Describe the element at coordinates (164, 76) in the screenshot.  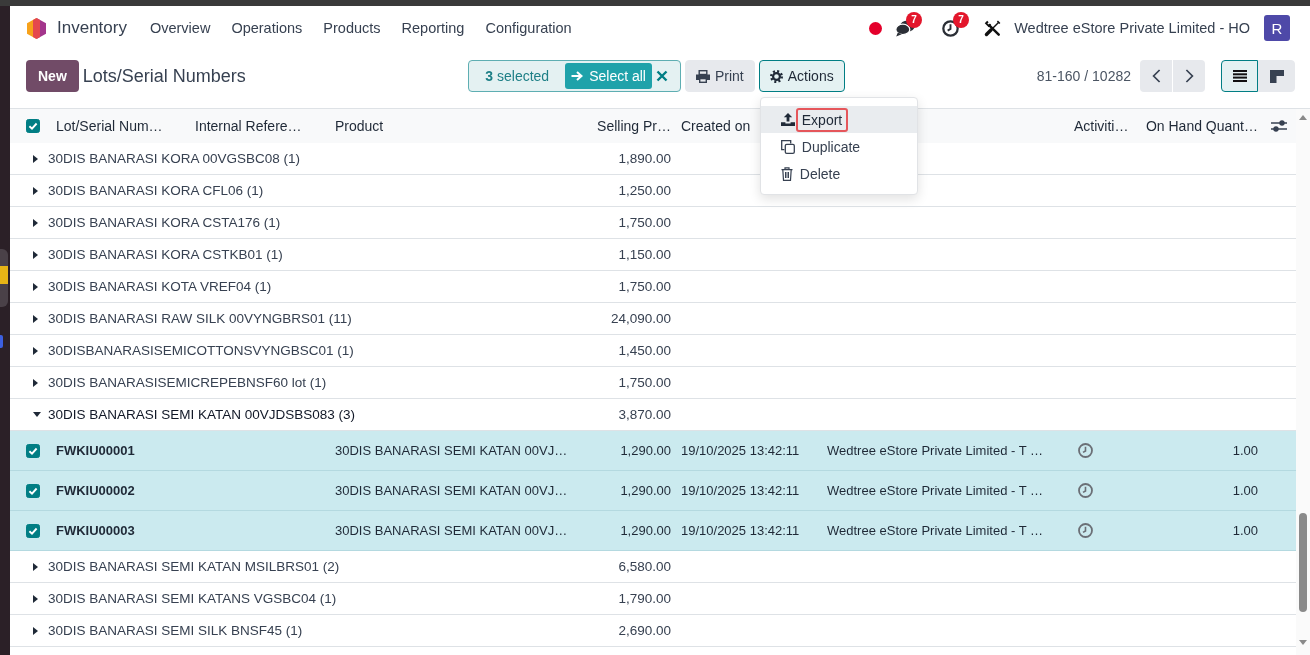
I see `page-title: Lots/Serial Numbers` at that location.